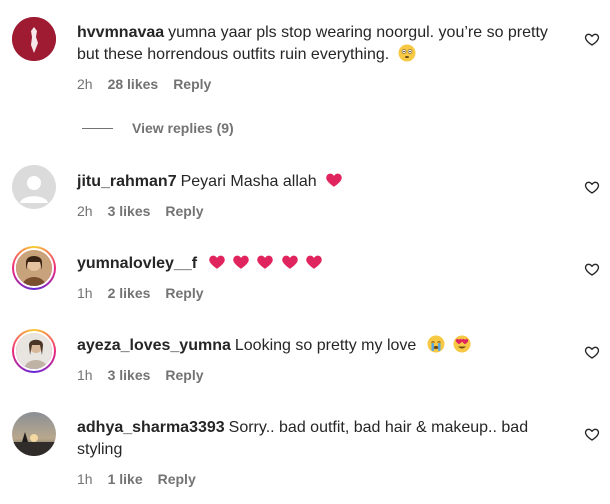 This screenshot has width=610, height=504. I want to click on comment-meta: 1h 3 likes Reply, so click(323, 375).